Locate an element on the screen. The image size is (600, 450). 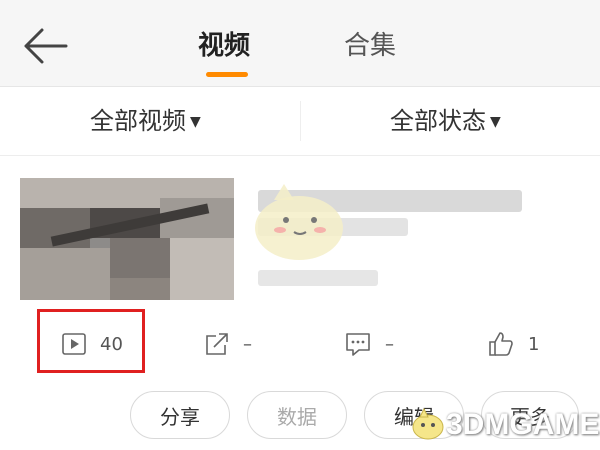
back-arrow-icon is located at coordinates (46, 46).